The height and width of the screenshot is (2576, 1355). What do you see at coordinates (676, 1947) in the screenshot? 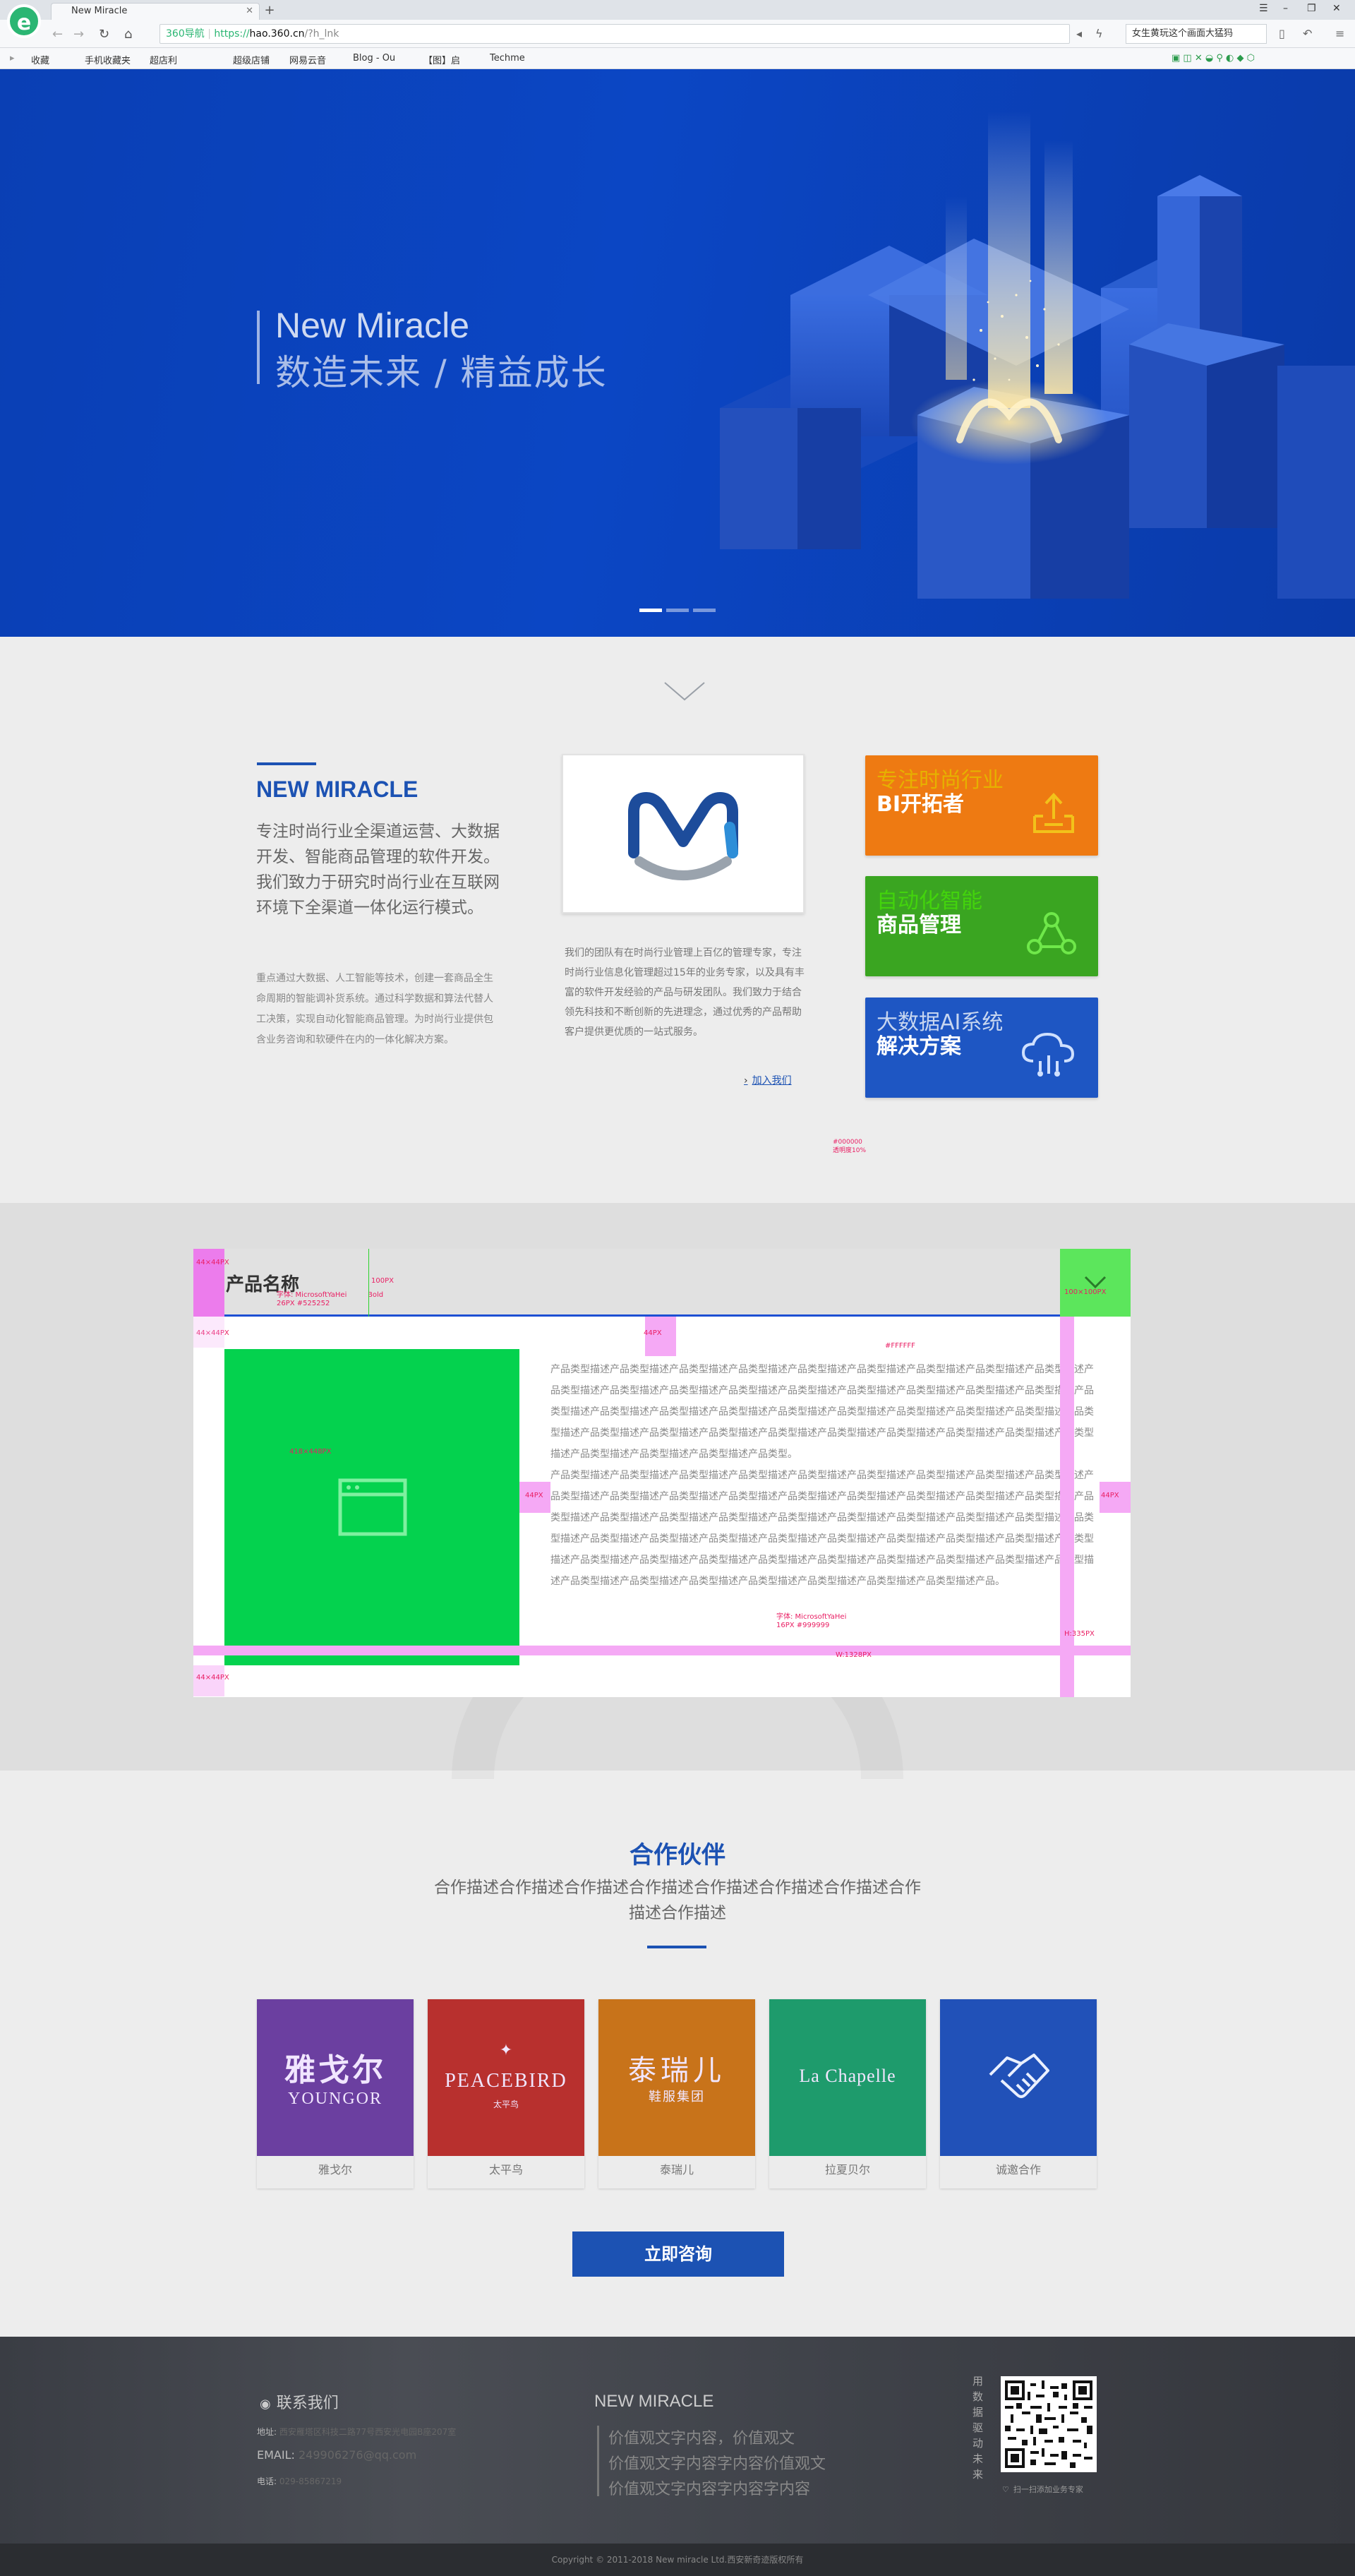
I see `partners-title-line` at bounding box center [676, 1947].